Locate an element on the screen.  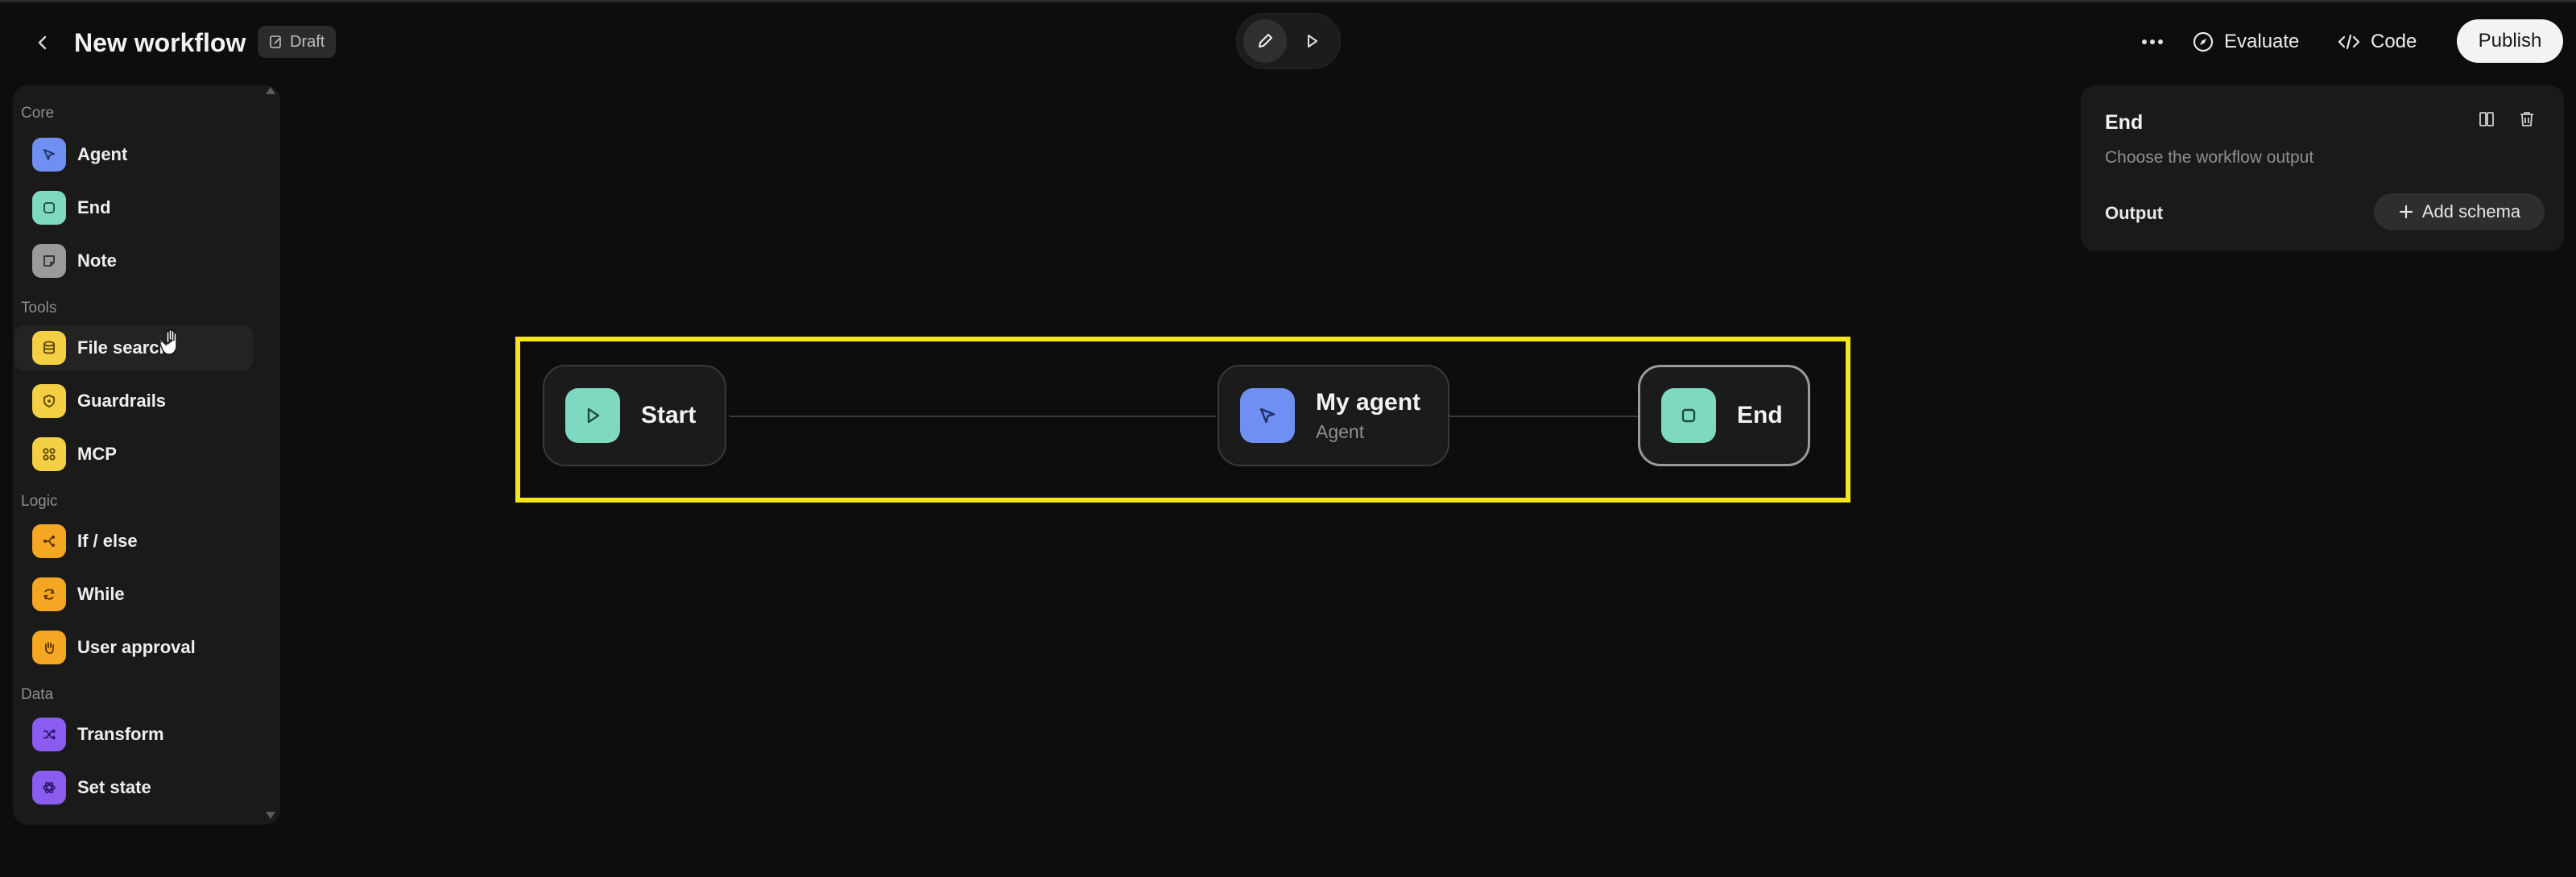
trash-icon is located at coordinates (2526, 119).